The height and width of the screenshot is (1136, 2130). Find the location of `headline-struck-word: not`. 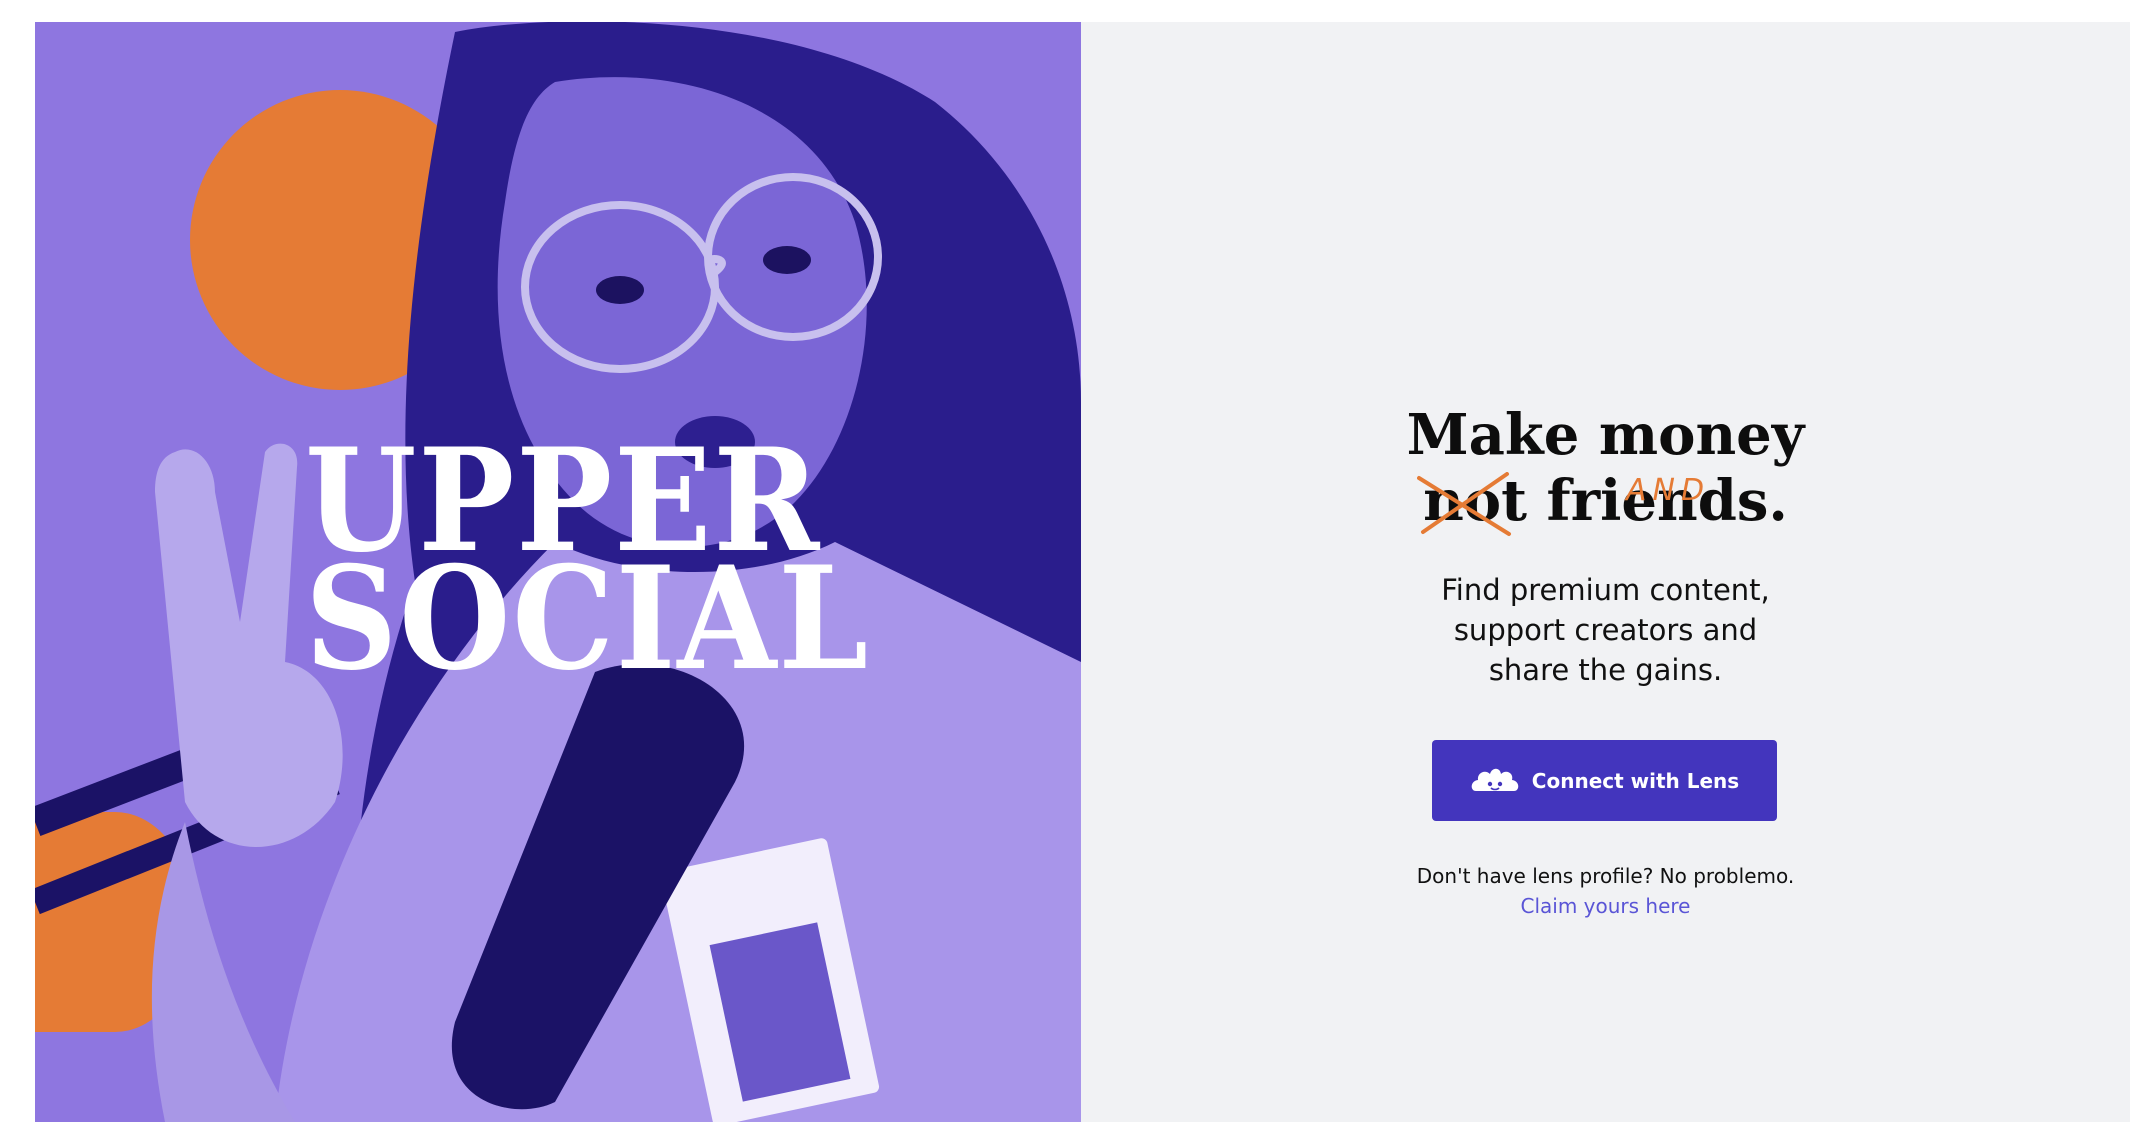

headline-struck-word: not is located at coordinates (1472, 502).